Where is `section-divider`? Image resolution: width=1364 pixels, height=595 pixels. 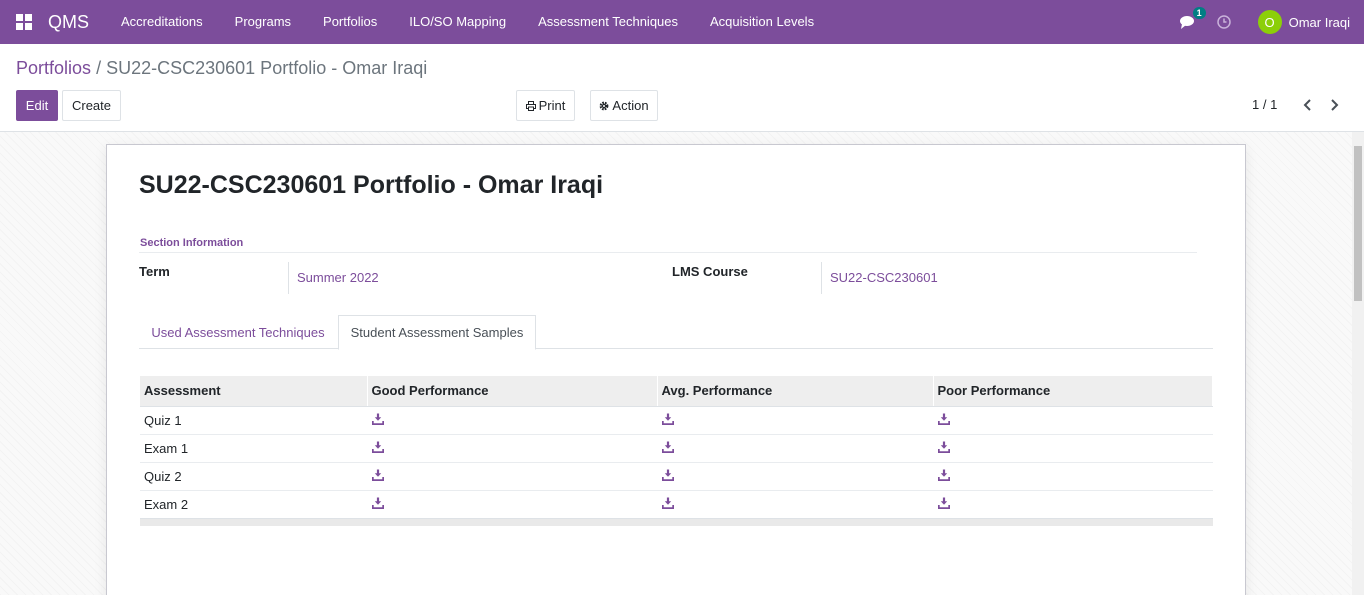
section-divider is located at coordinates (668, 252).